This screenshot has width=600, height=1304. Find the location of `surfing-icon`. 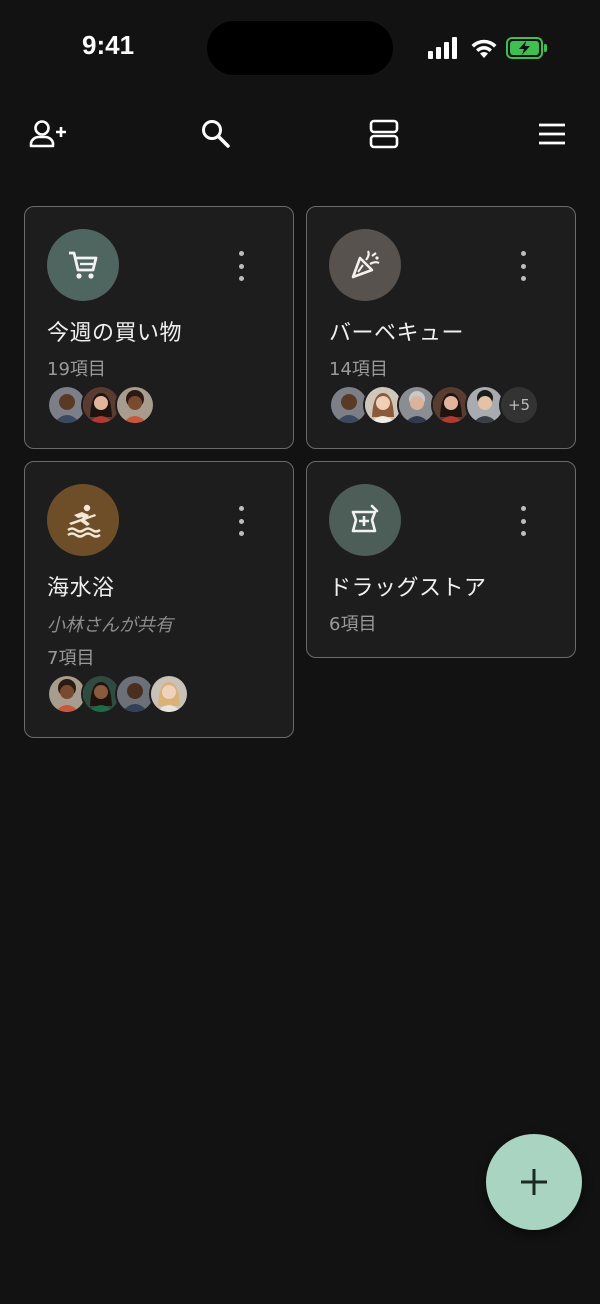

surfing-icon is located at coordinates (84, 521).